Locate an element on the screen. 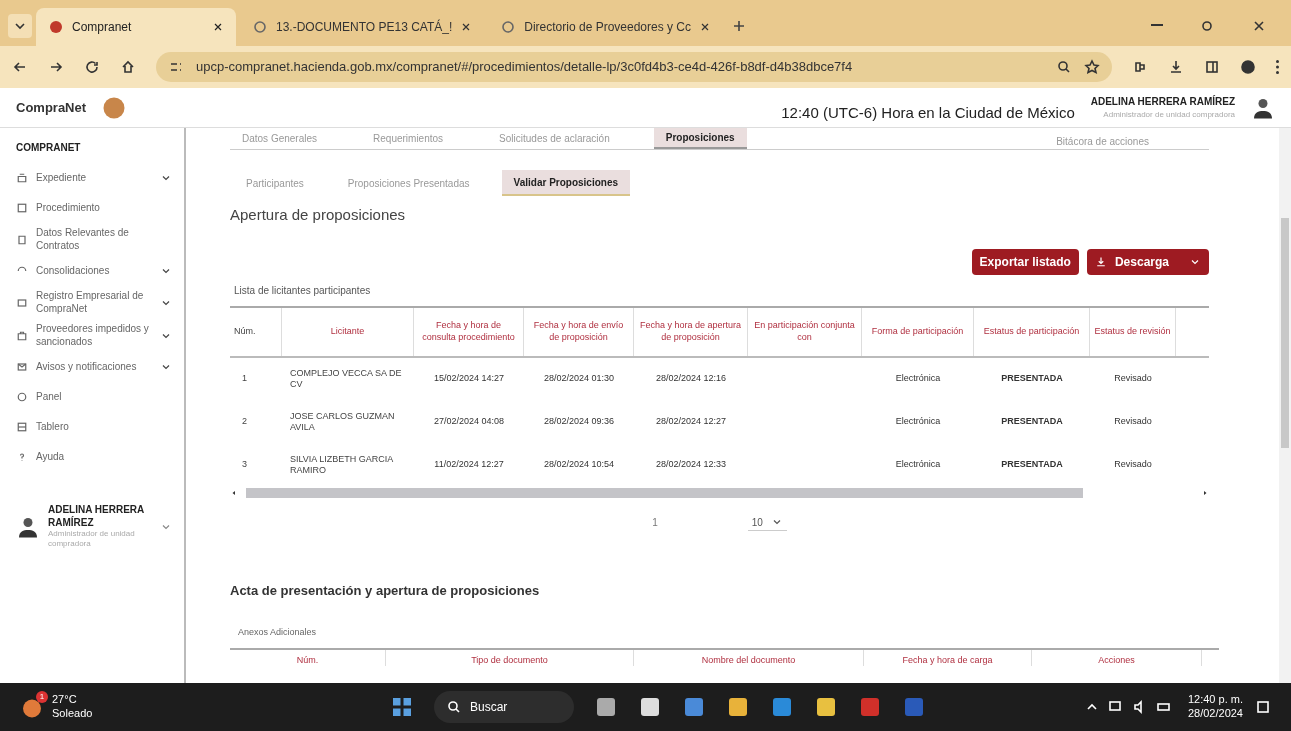  table-cell-text: 27/02/2024 04:08 is located at coordinates (469, 422).